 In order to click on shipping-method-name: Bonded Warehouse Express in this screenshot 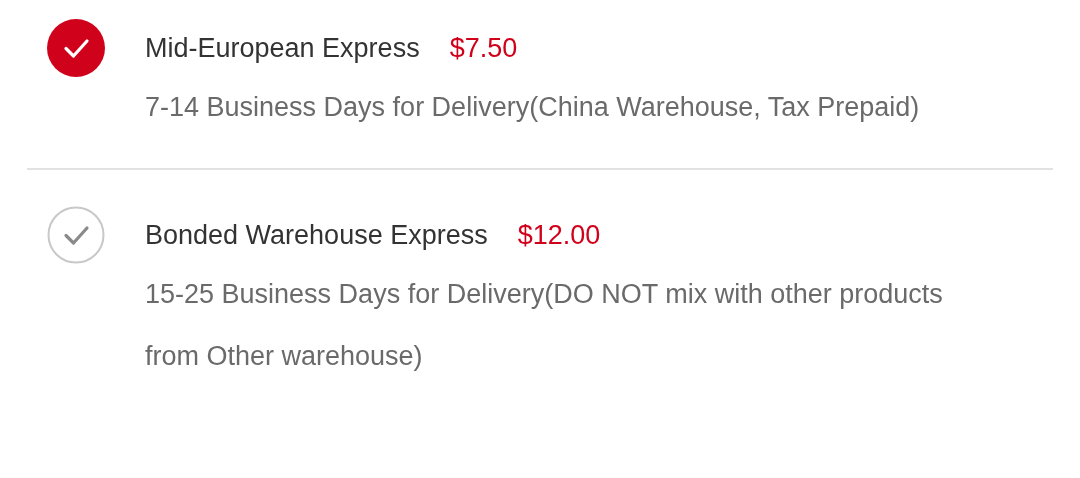, I will do `click(316, 235)`.